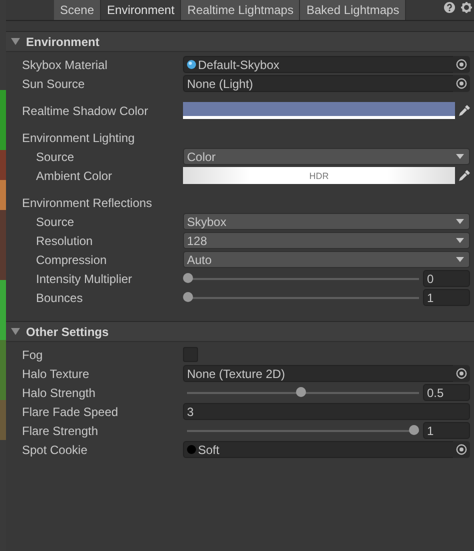 The image size is (474, 551). What do you see at coordinates (326, 411) in the screenshot?
I see `input-field: 3` at bounding box center [326, 411].